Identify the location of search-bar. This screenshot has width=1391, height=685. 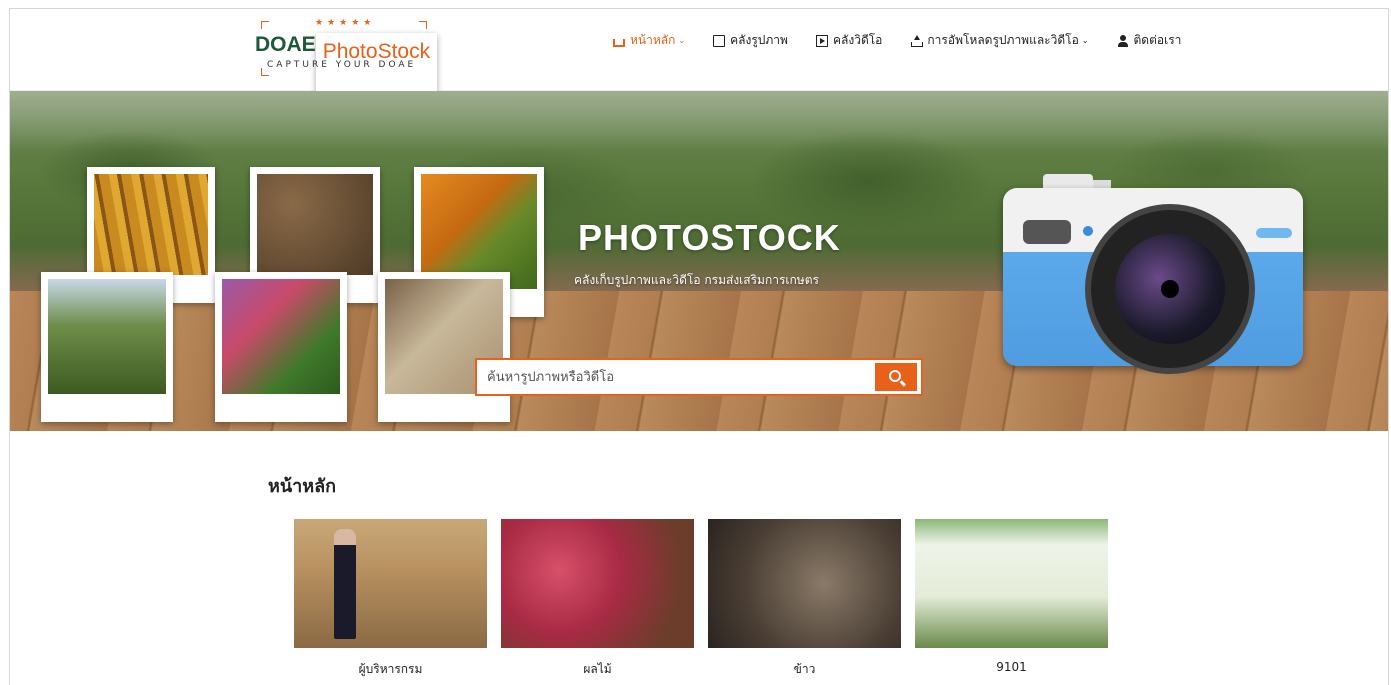
(699, 377).